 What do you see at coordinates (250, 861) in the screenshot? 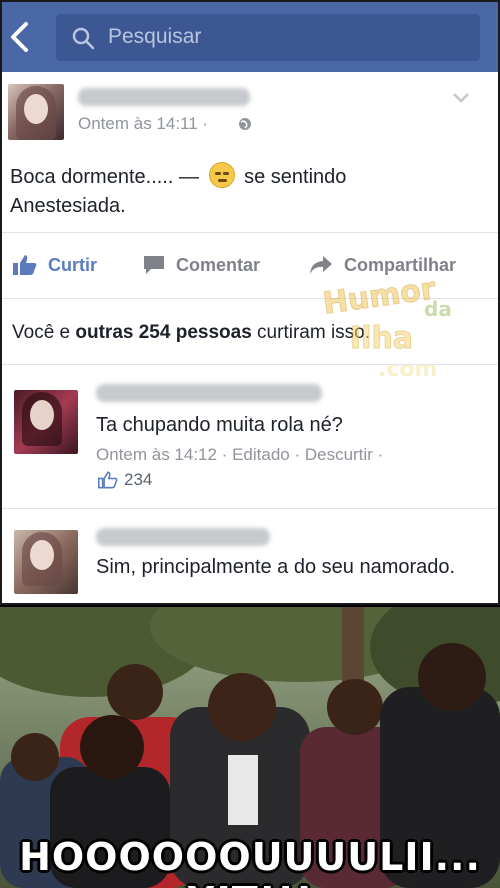
I see `meme-caption: HOOOOOOUUUULII... XIT!!!` at bounding box center [250, 861].